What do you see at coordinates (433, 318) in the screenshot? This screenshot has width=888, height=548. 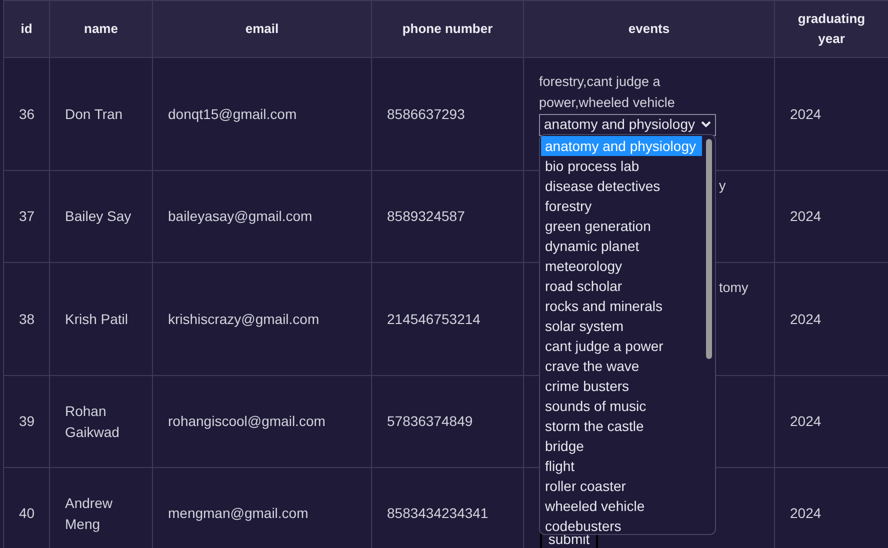 I see `phone-cell: 214546753214` at bounding box center [433, 318].